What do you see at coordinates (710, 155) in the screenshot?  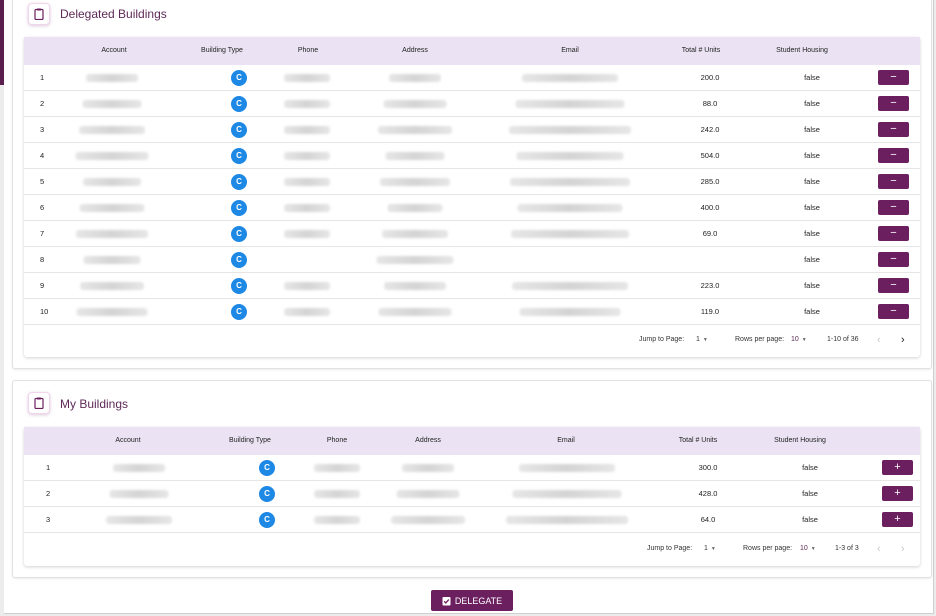 I see `total-units: 504.0` at bounding box center [710, 155].